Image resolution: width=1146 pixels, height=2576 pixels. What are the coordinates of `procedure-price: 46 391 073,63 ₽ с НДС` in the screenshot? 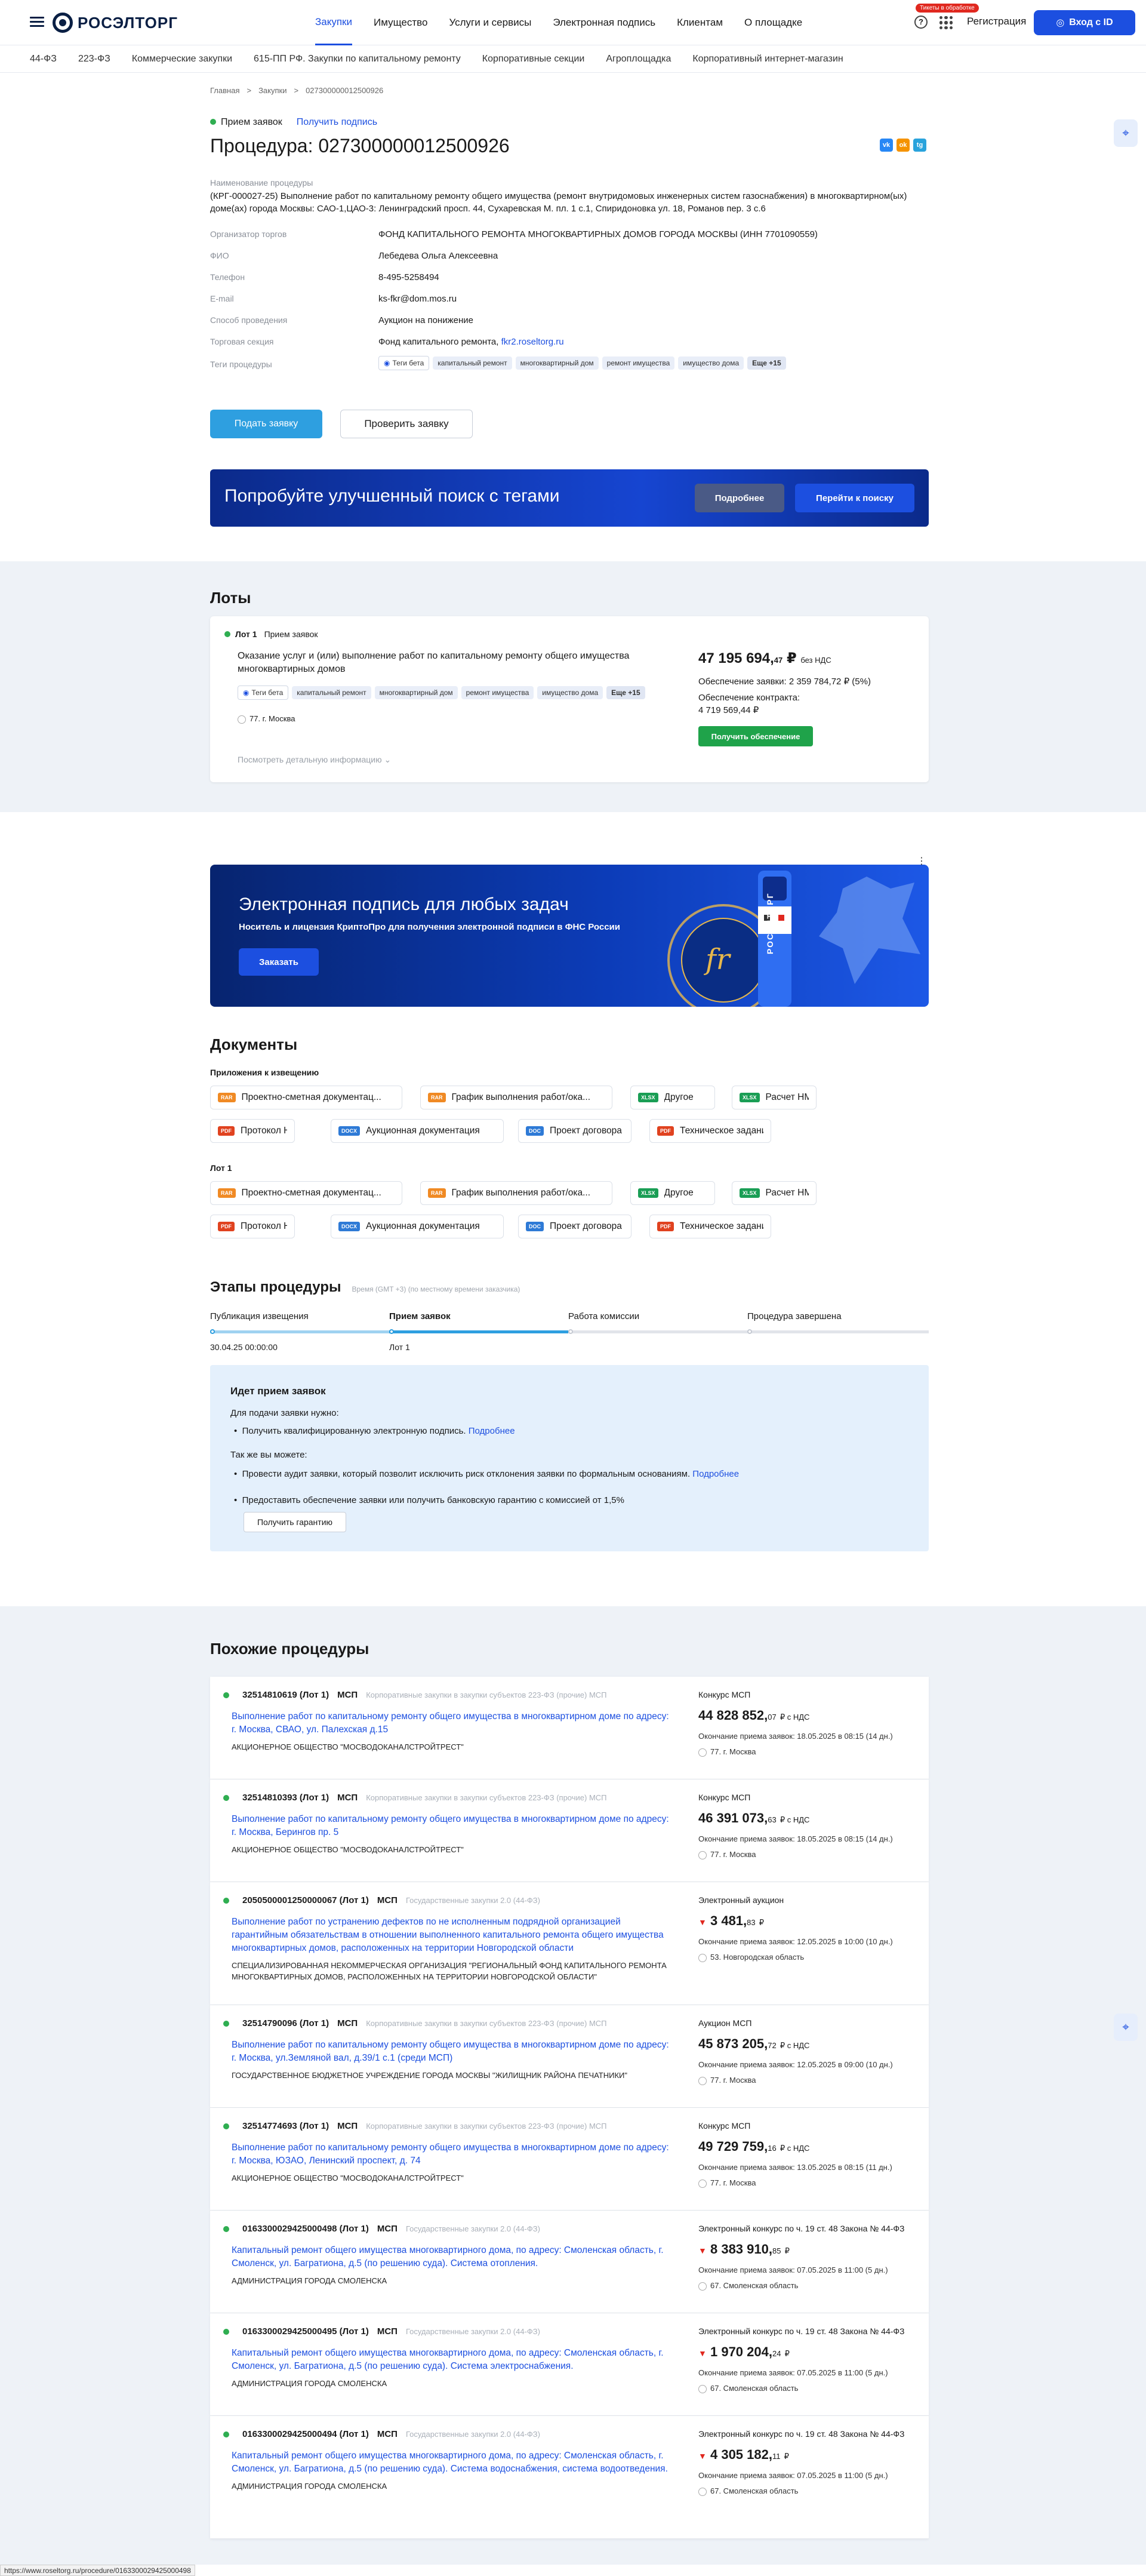 It's located at (754, 1817).